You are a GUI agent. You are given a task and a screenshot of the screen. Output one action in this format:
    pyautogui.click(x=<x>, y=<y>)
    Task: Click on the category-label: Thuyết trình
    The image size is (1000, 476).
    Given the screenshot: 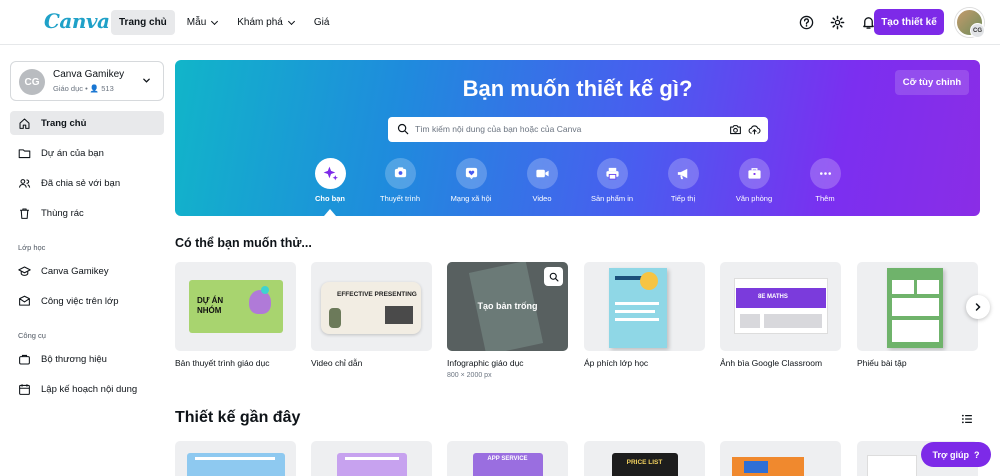 What is the action you would take?
    pyautogui.click(x=400, y=198)
    